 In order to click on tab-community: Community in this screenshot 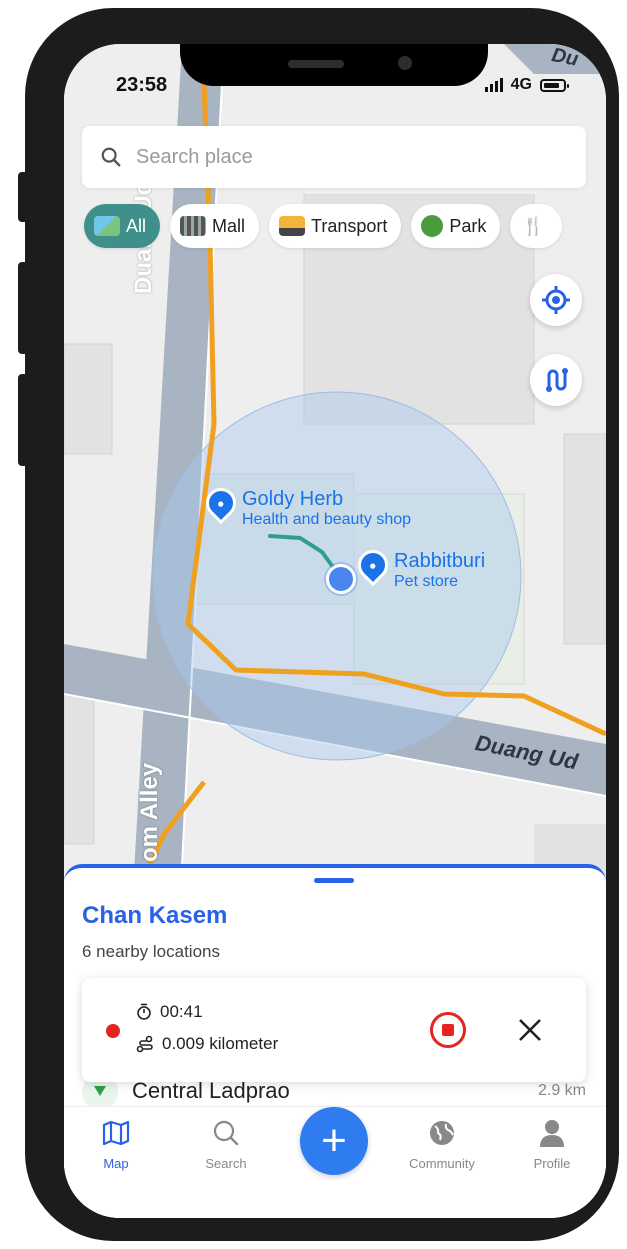, I will do `click(442, 1144)`.